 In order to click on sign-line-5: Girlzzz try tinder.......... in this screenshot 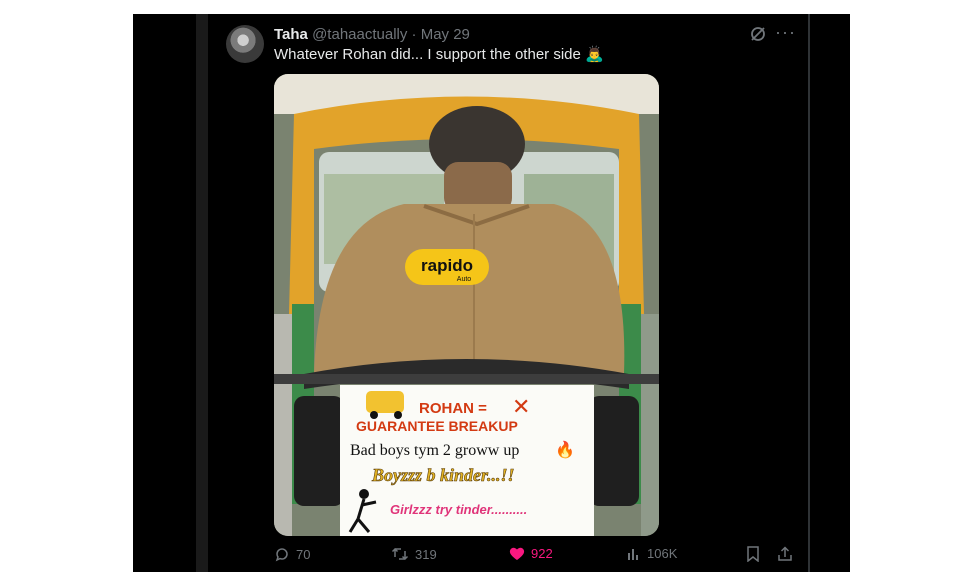, I will do `click(458, 509)`.